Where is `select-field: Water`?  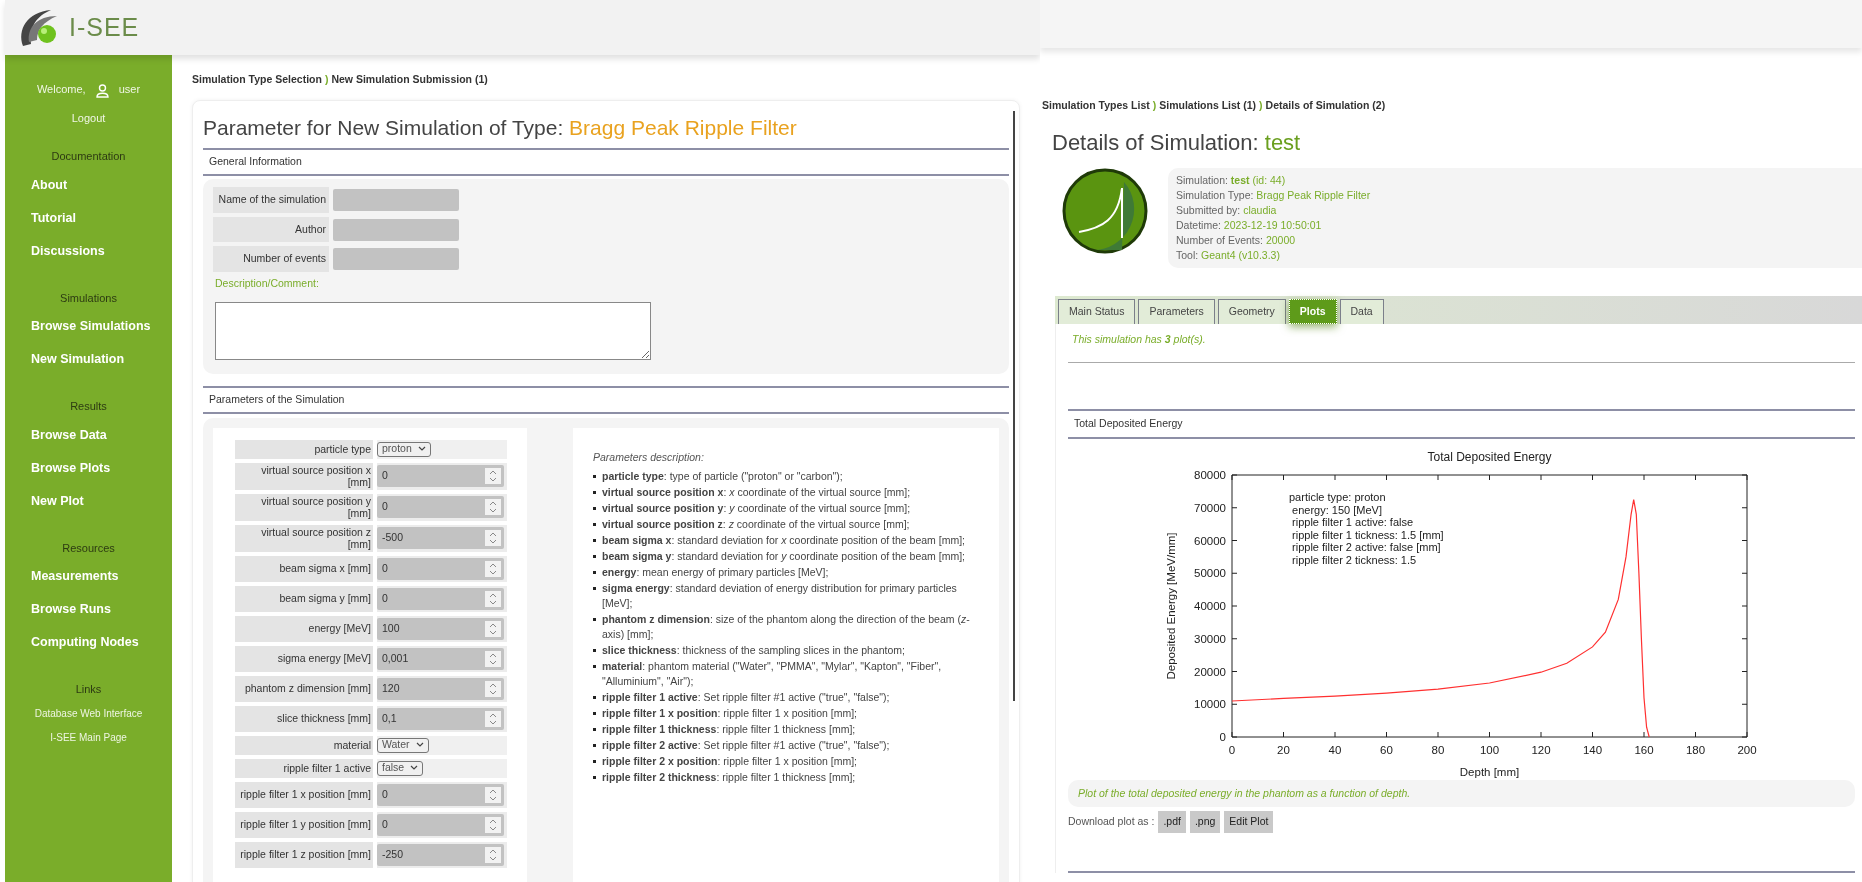
select-field: Water is located at coordinates (403, 745).